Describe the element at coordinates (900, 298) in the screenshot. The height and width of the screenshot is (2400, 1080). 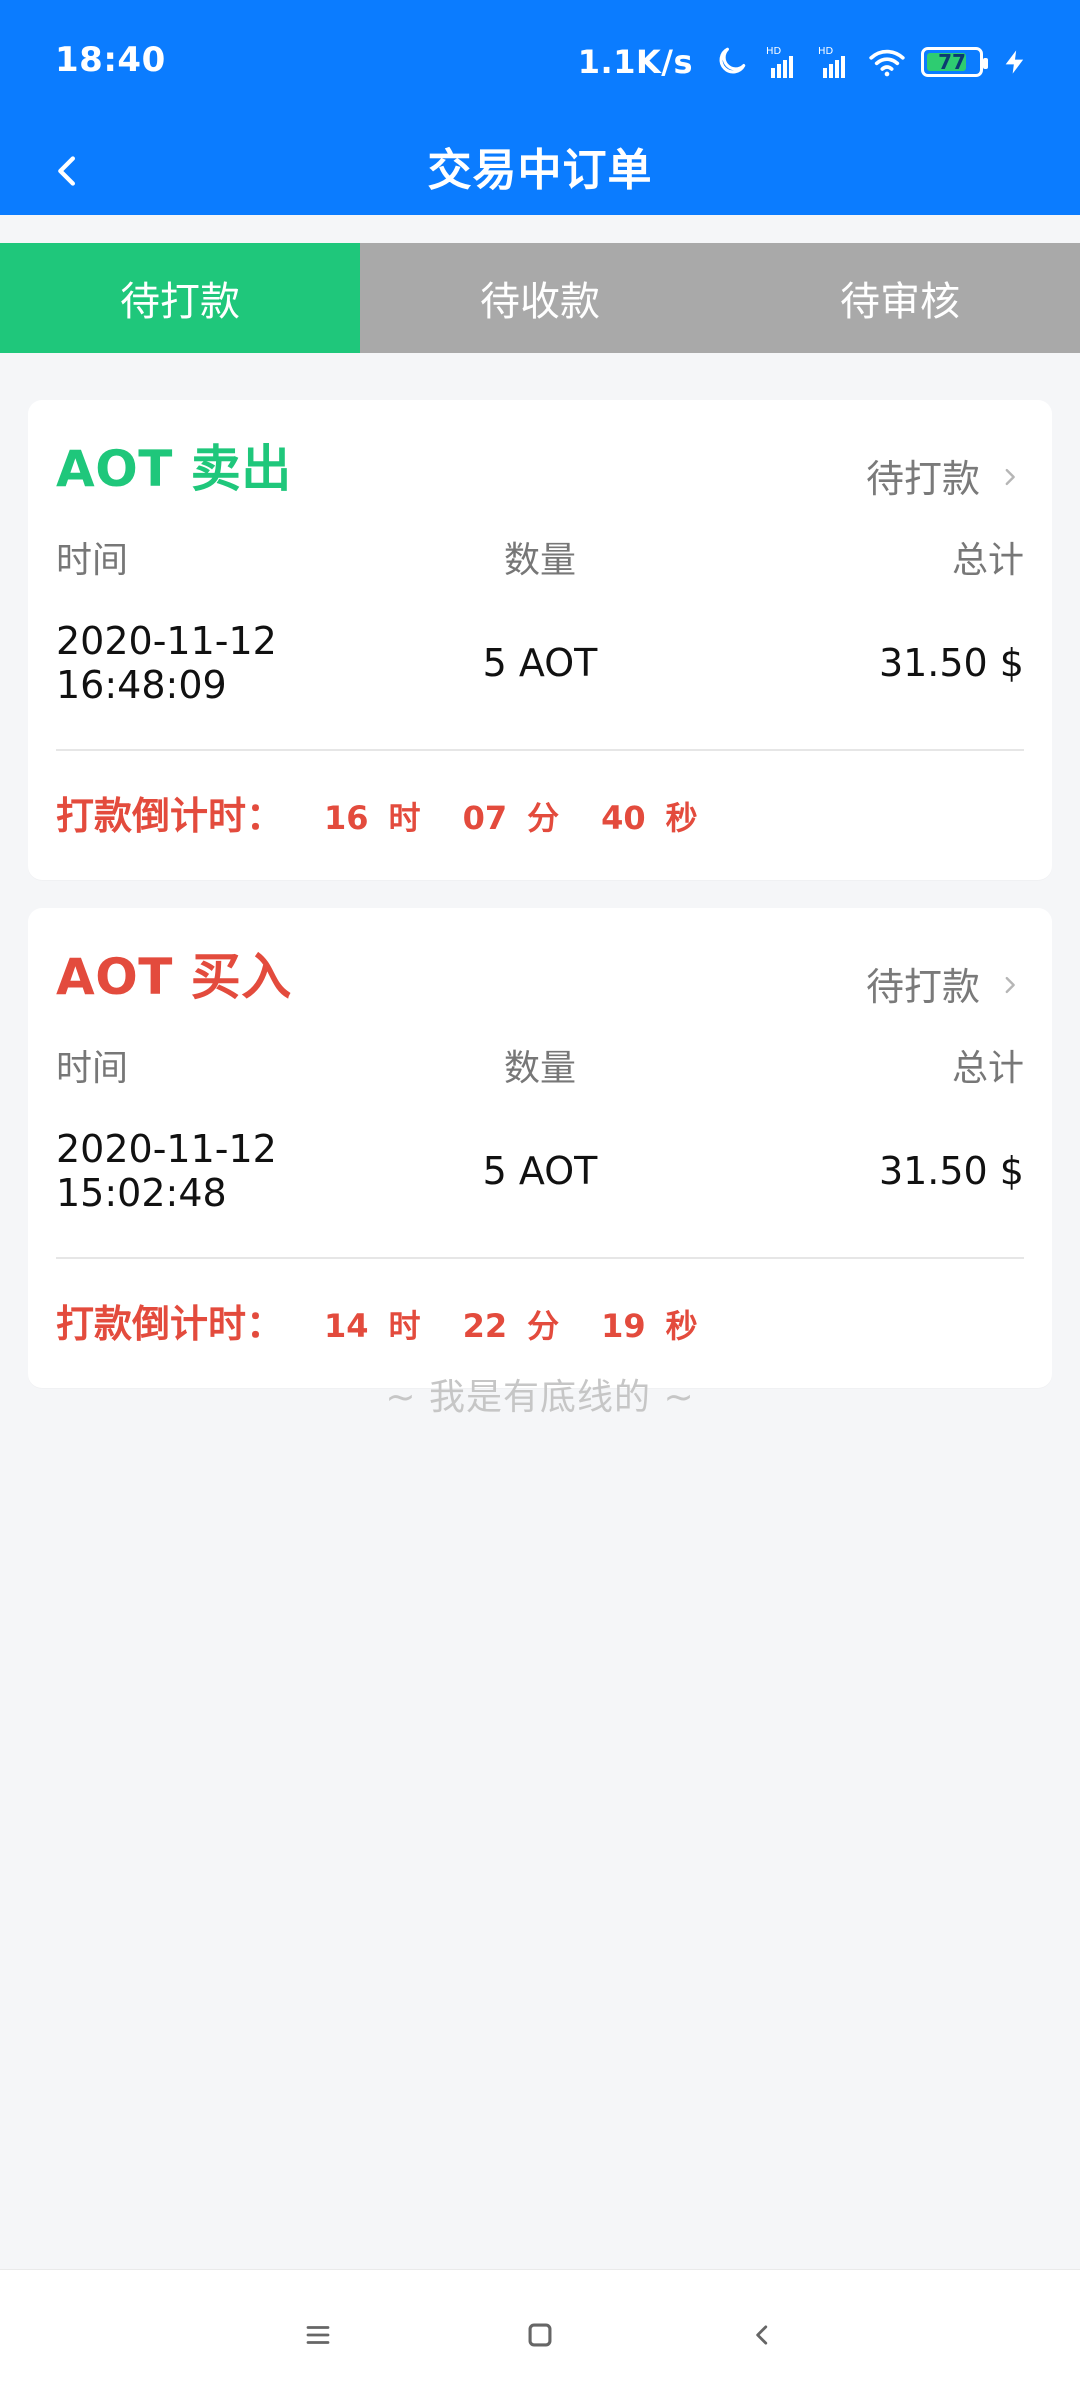
I see `tab-pending-review: 待审核` at that location.